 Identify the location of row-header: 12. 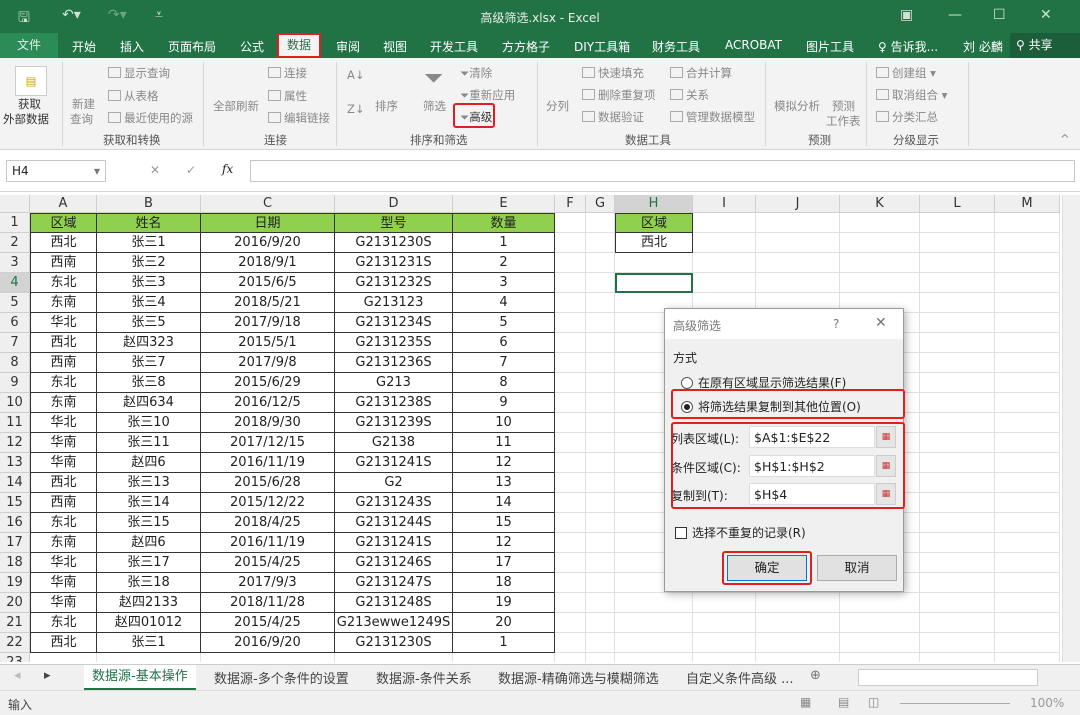
(15, 443).